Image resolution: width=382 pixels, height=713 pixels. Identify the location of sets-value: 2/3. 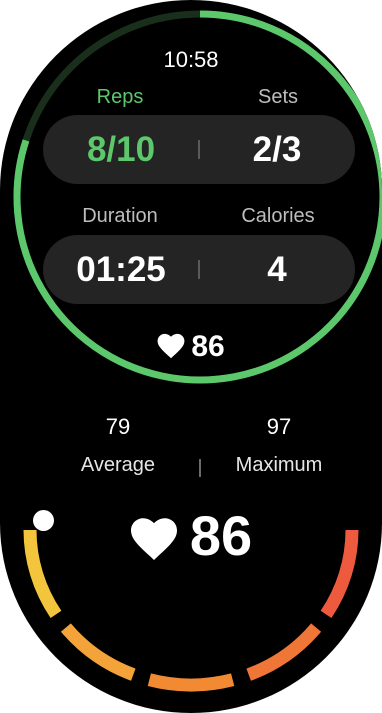
(277, 149).